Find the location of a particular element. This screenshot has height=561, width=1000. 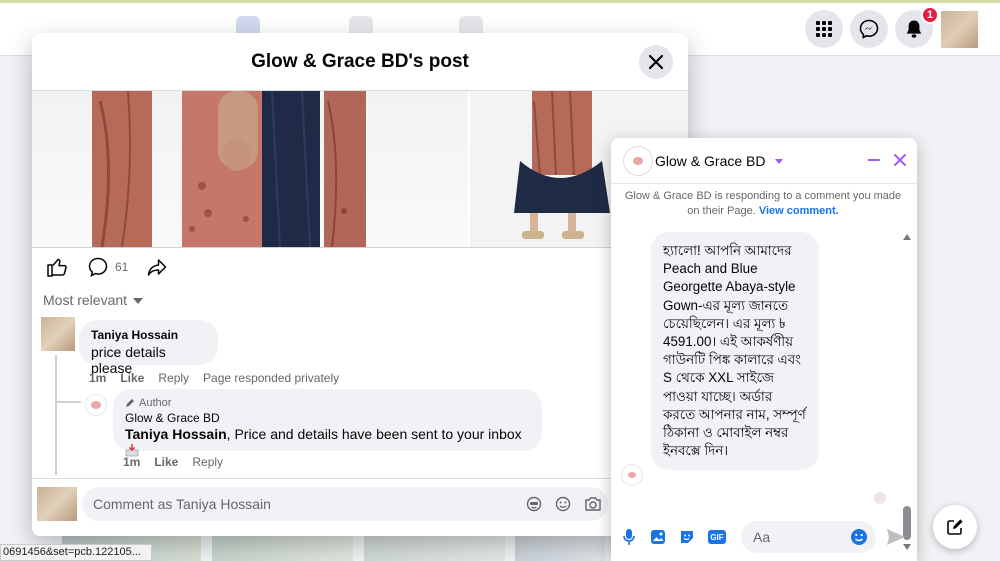

comment-sort-dropdown: Most relevant is located at coordinates (93, 300).